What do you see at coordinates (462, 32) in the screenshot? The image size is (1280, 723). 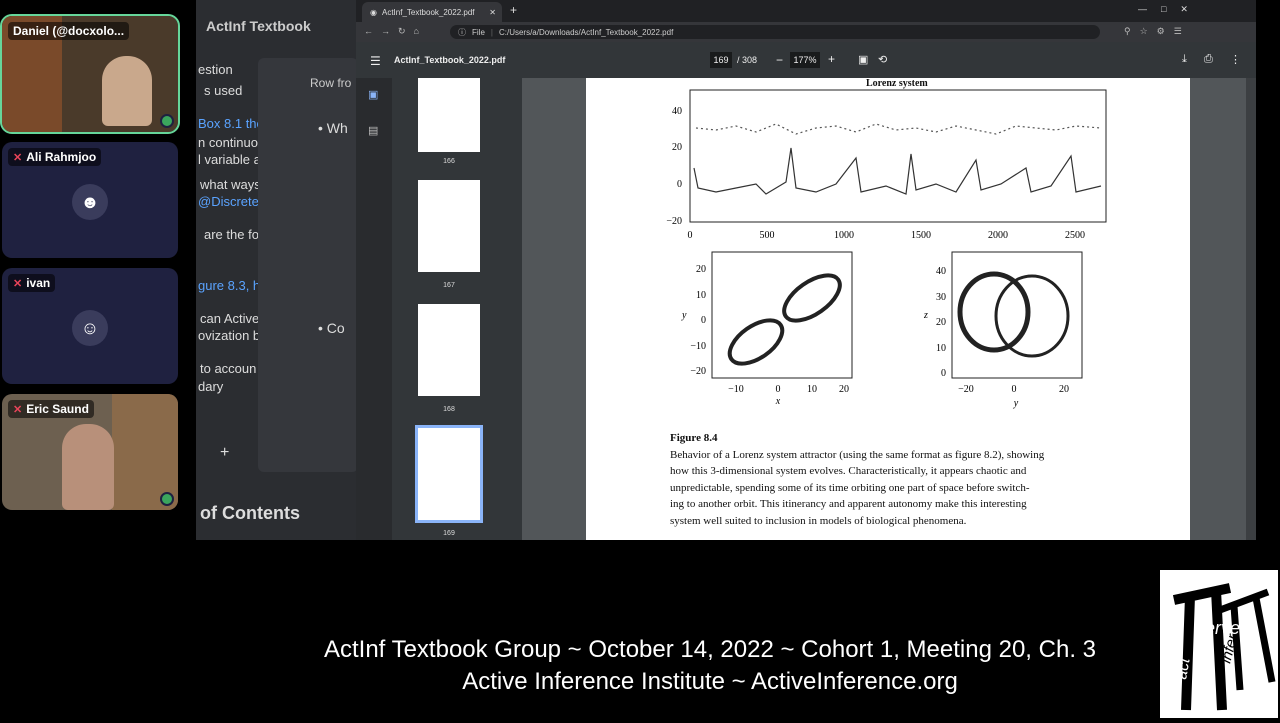 I see `file-info-icon: ⓘ` at bounding box center [462, 32].